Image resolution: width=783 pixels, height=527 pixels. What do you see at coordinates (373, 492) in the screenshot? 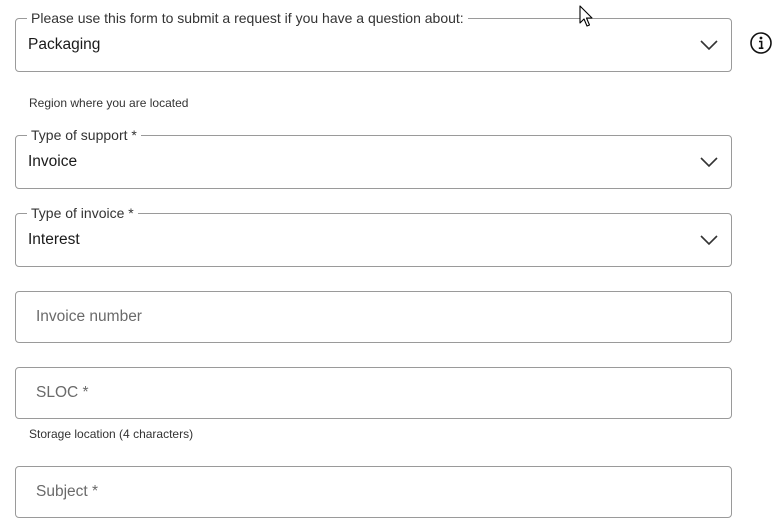
I see `subject-field: Subject *` at bounding box center [373, 492].